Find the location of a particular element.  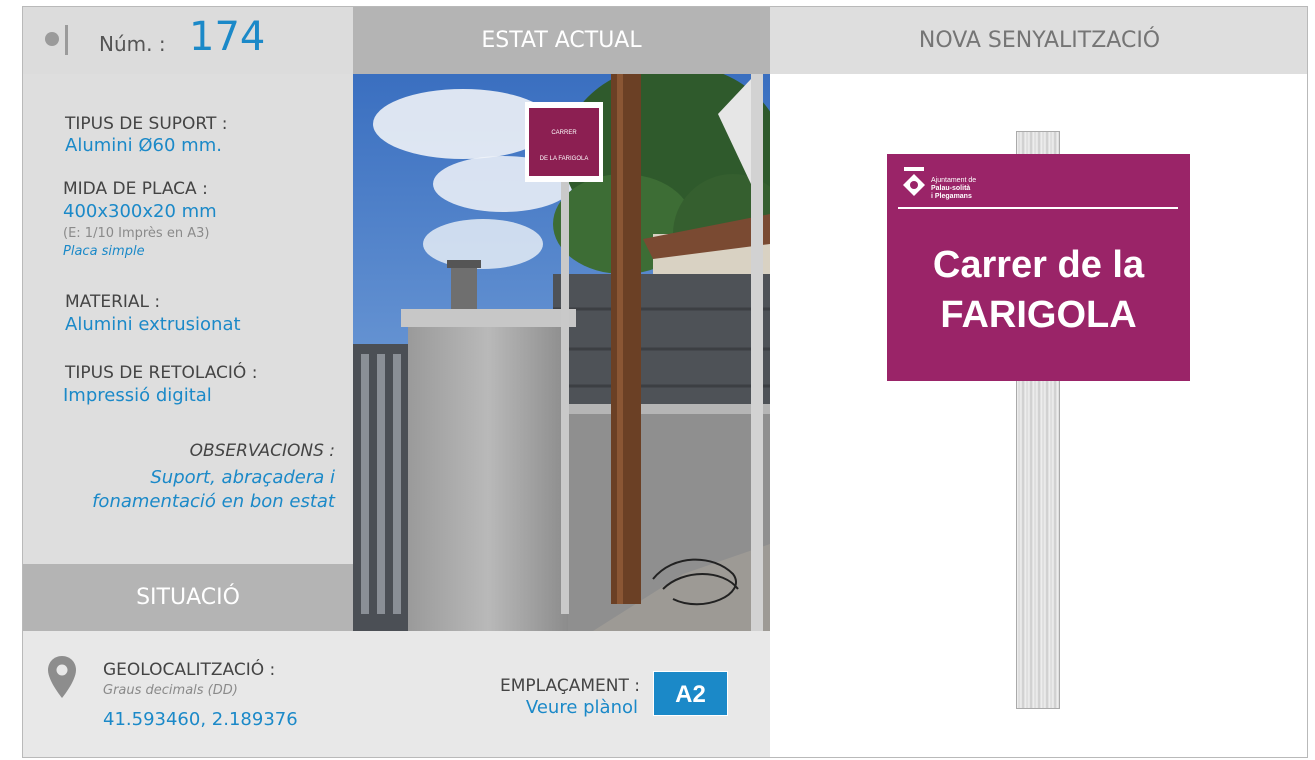

municipal-logo-text: Ajuntament de Palau-solità i Plegamans is located at coordinates (953, 189).